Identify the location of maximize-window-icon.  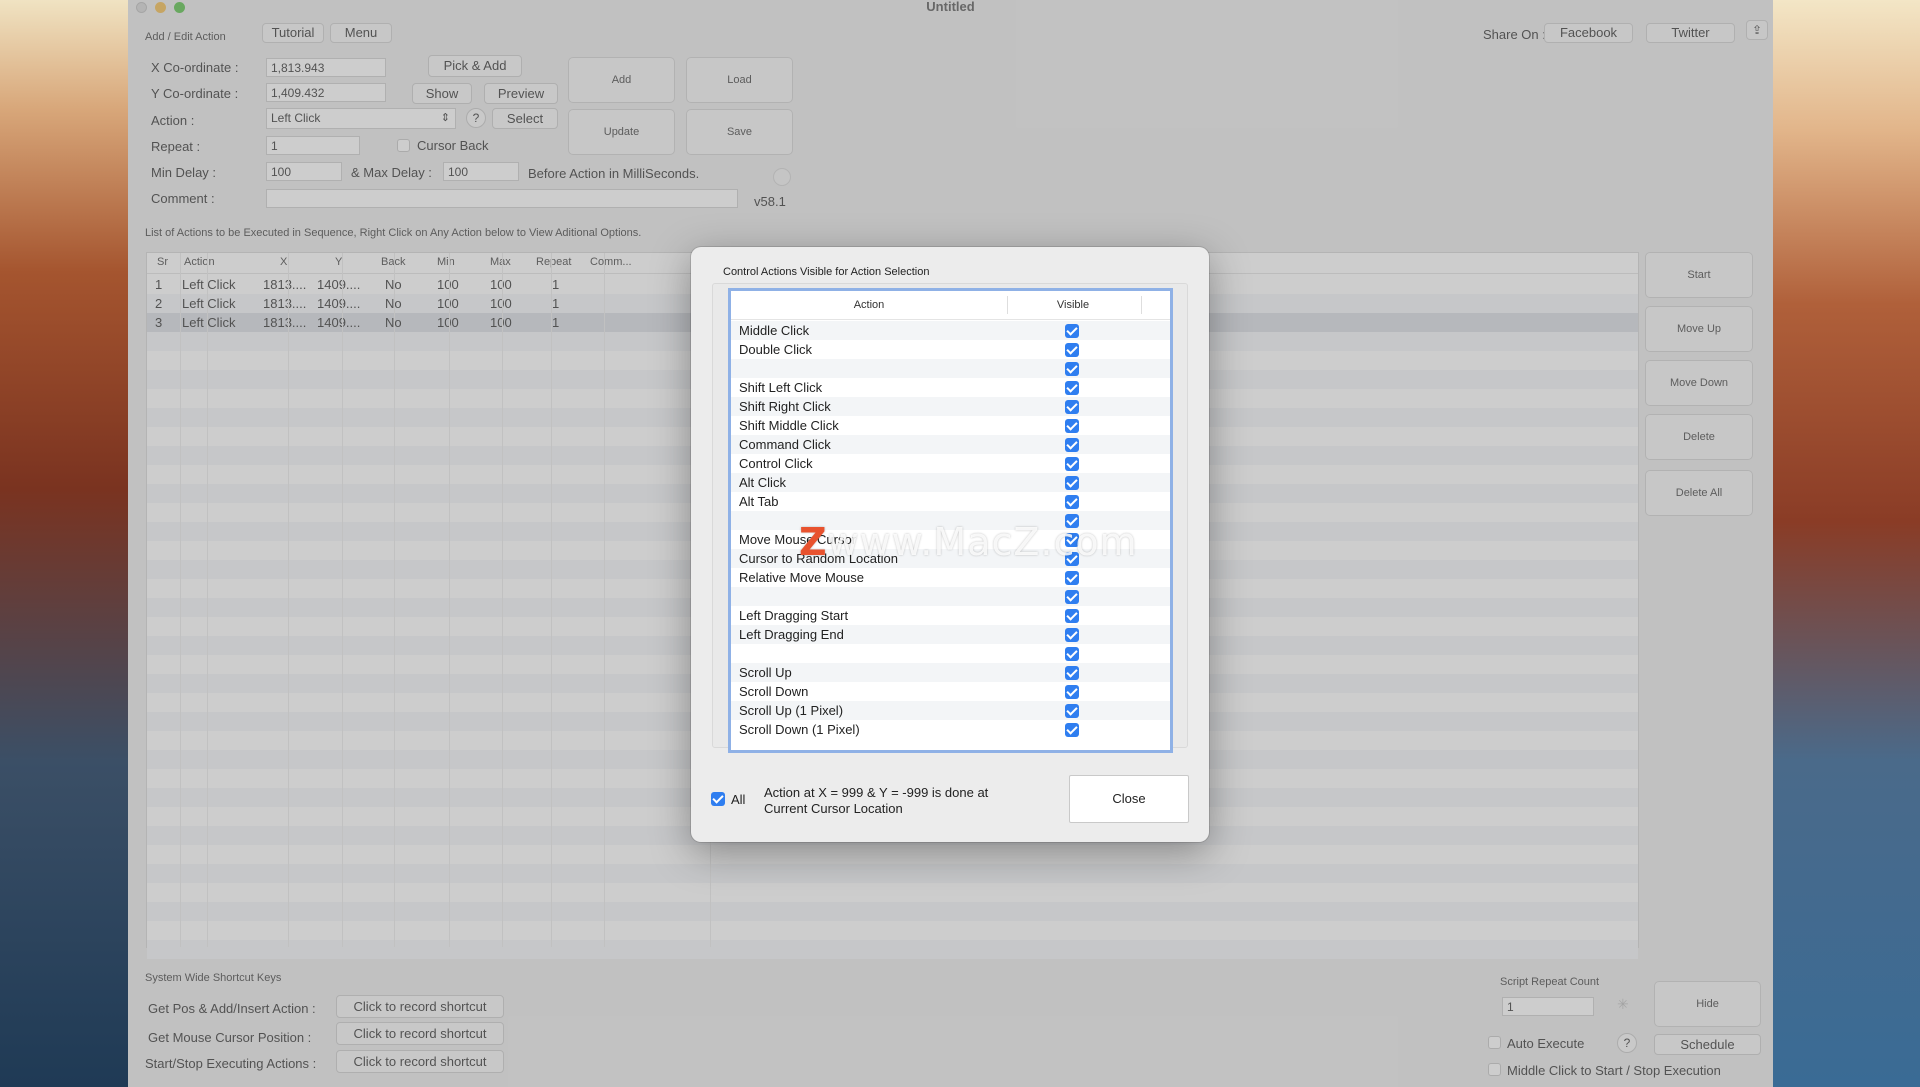
(179, 7).